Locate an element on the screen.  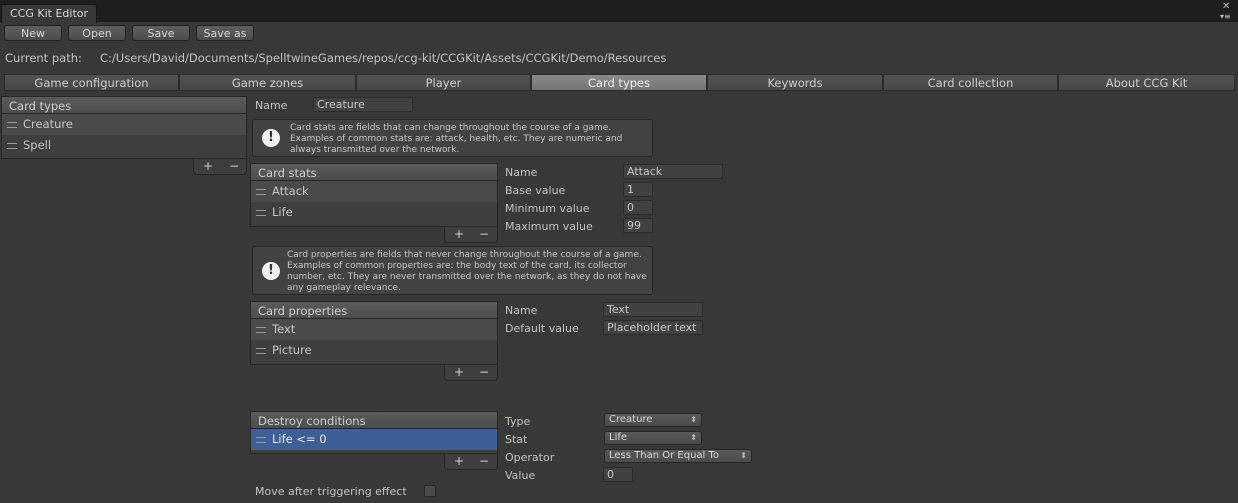
card-property-label: Picture is located at coordinates (292, 350).